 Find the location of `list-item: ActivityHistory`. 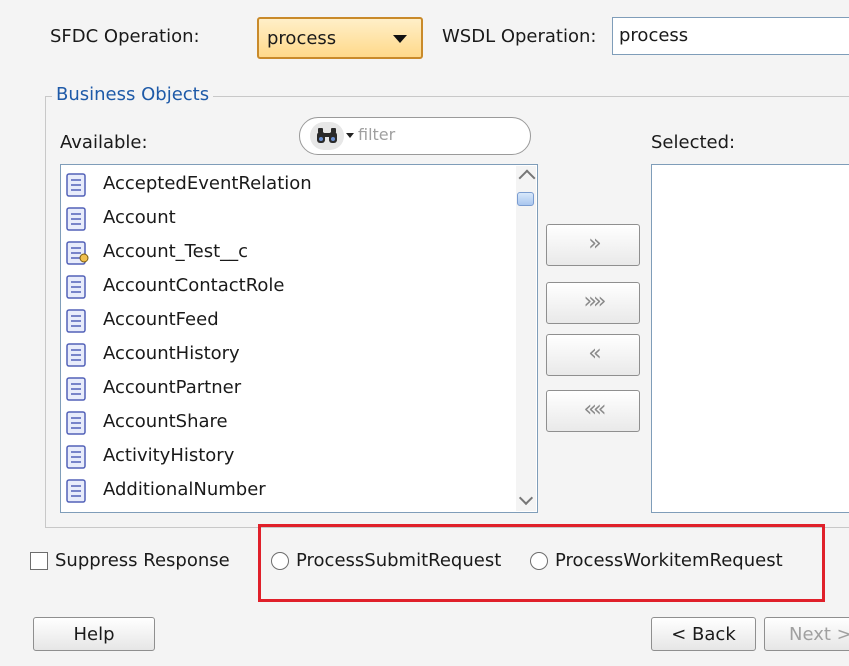

list-item: ActivityHistory is located at coordinates (283, 457).